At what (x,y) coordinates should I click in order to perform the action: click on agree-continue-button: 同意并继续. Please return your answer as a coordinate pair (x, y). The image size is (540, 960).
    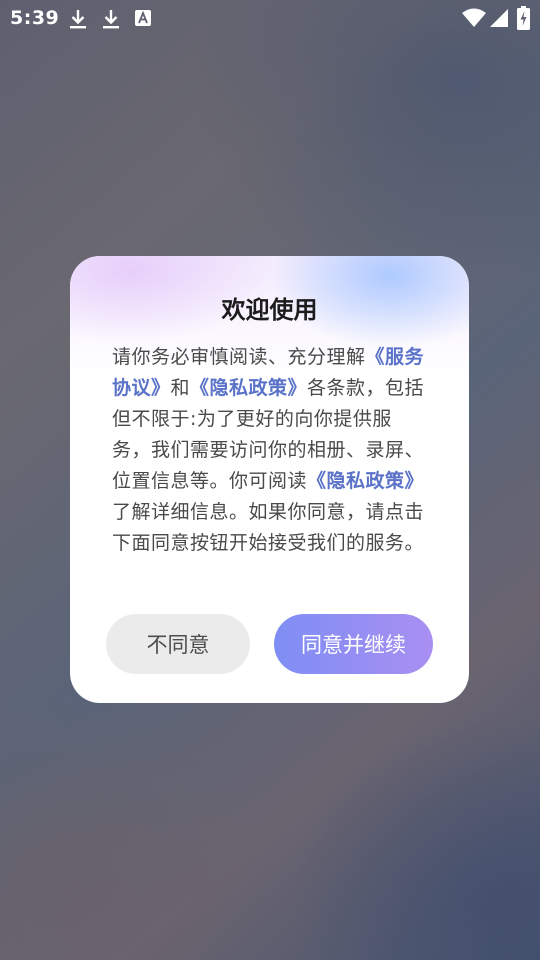
    Looking at the image, I should click on (353, 644).